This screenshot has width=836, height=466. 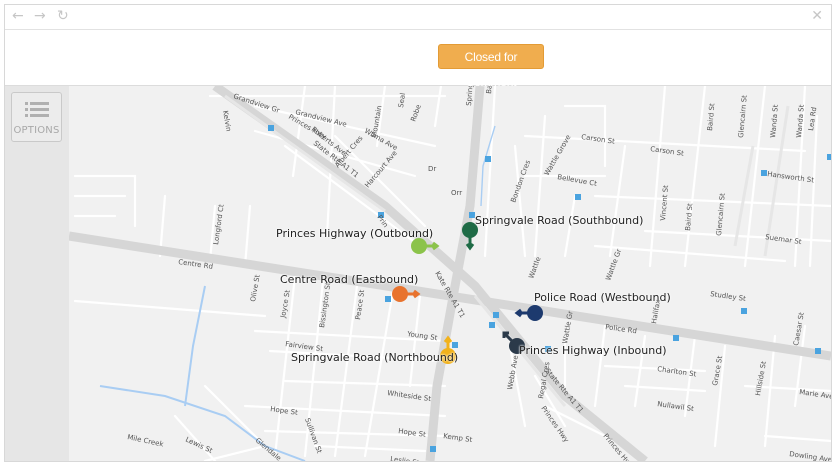 I want to click on pin-label-centre-east: Centre Road (Eastbound), so click(x=349, y=279).